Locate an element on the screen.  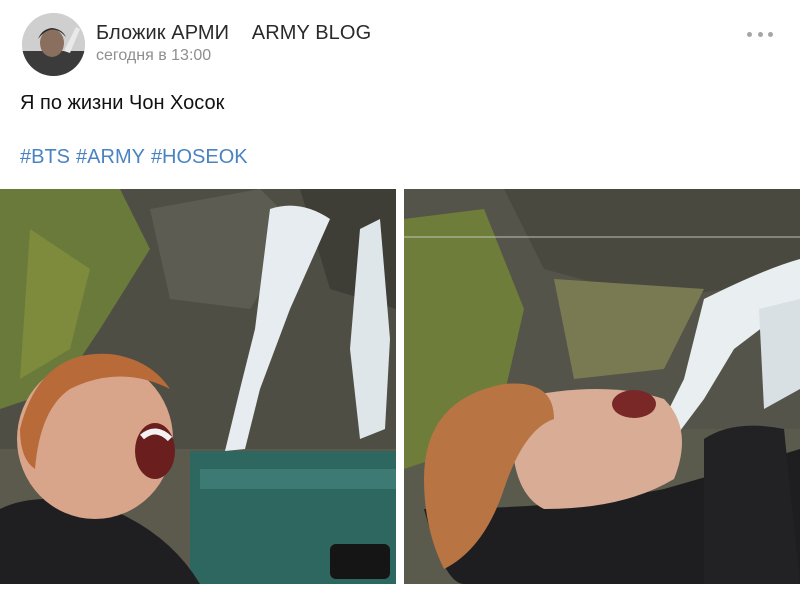
hashtag-link: #ARMY is located at coordinates (110, 157).